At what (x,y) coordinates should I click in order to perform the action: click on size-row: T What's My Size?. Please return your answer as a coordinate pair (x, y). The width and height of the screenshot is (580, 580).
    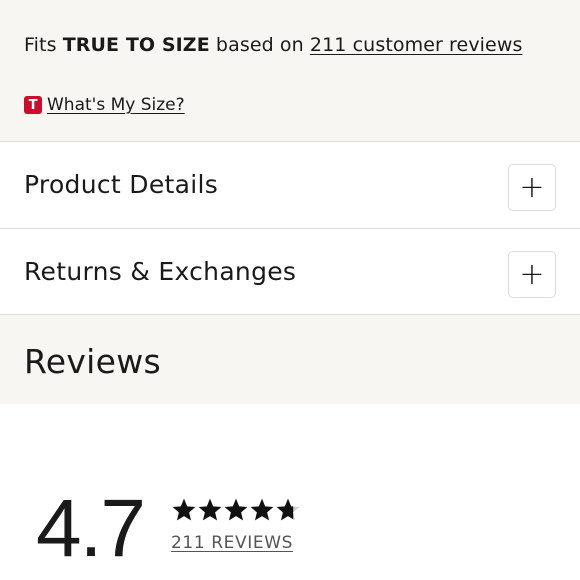
    Looking at the image, I should click on (104, 105).